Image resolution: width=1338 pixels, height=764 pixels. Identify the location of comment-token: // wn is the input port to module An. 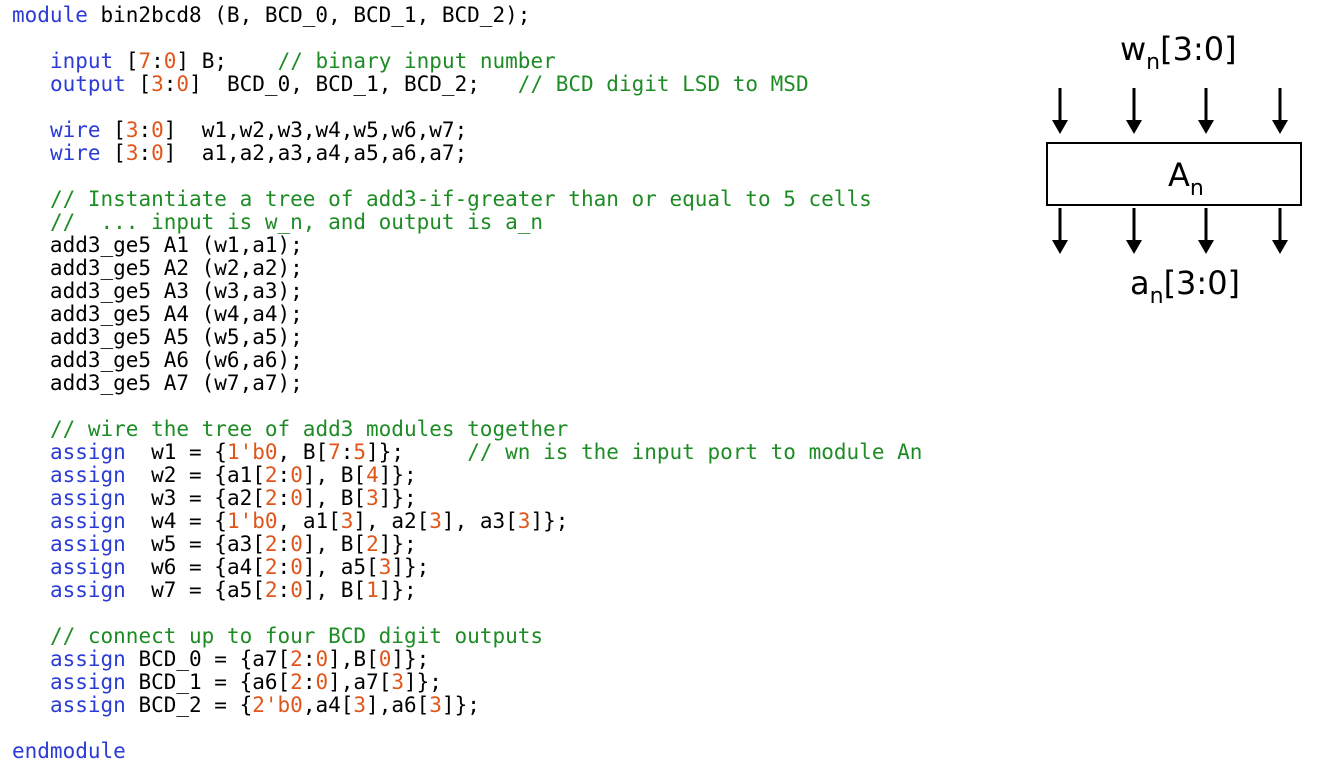
(695, 452).